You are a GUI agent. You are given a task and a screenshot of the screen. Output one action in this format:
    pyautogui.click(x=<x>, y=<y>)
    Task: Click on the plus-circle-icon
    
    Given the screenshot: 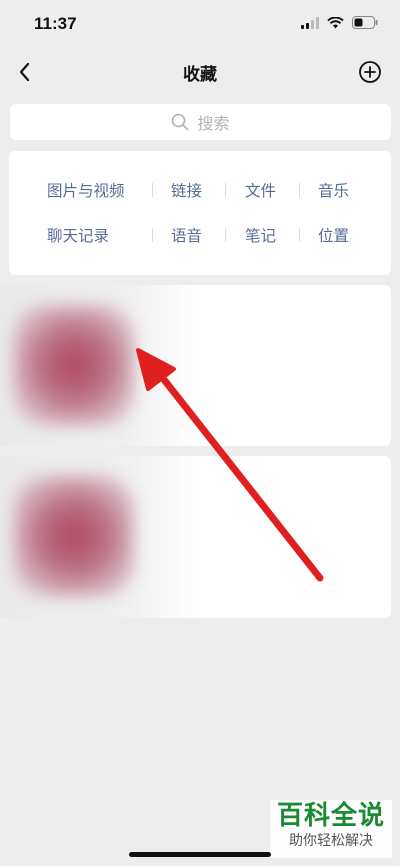 What is the action you would take?
    pyautogui.click(x=370, y=72)
    